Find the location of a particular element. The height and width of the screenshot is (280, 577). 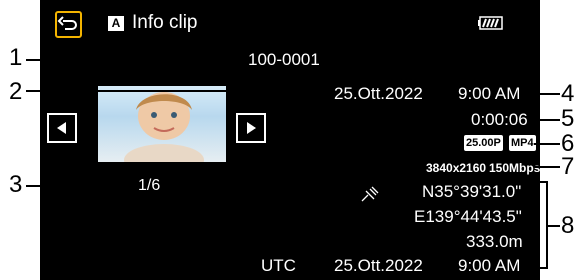

back-arrow-icon is located at coordinates (67, 23).